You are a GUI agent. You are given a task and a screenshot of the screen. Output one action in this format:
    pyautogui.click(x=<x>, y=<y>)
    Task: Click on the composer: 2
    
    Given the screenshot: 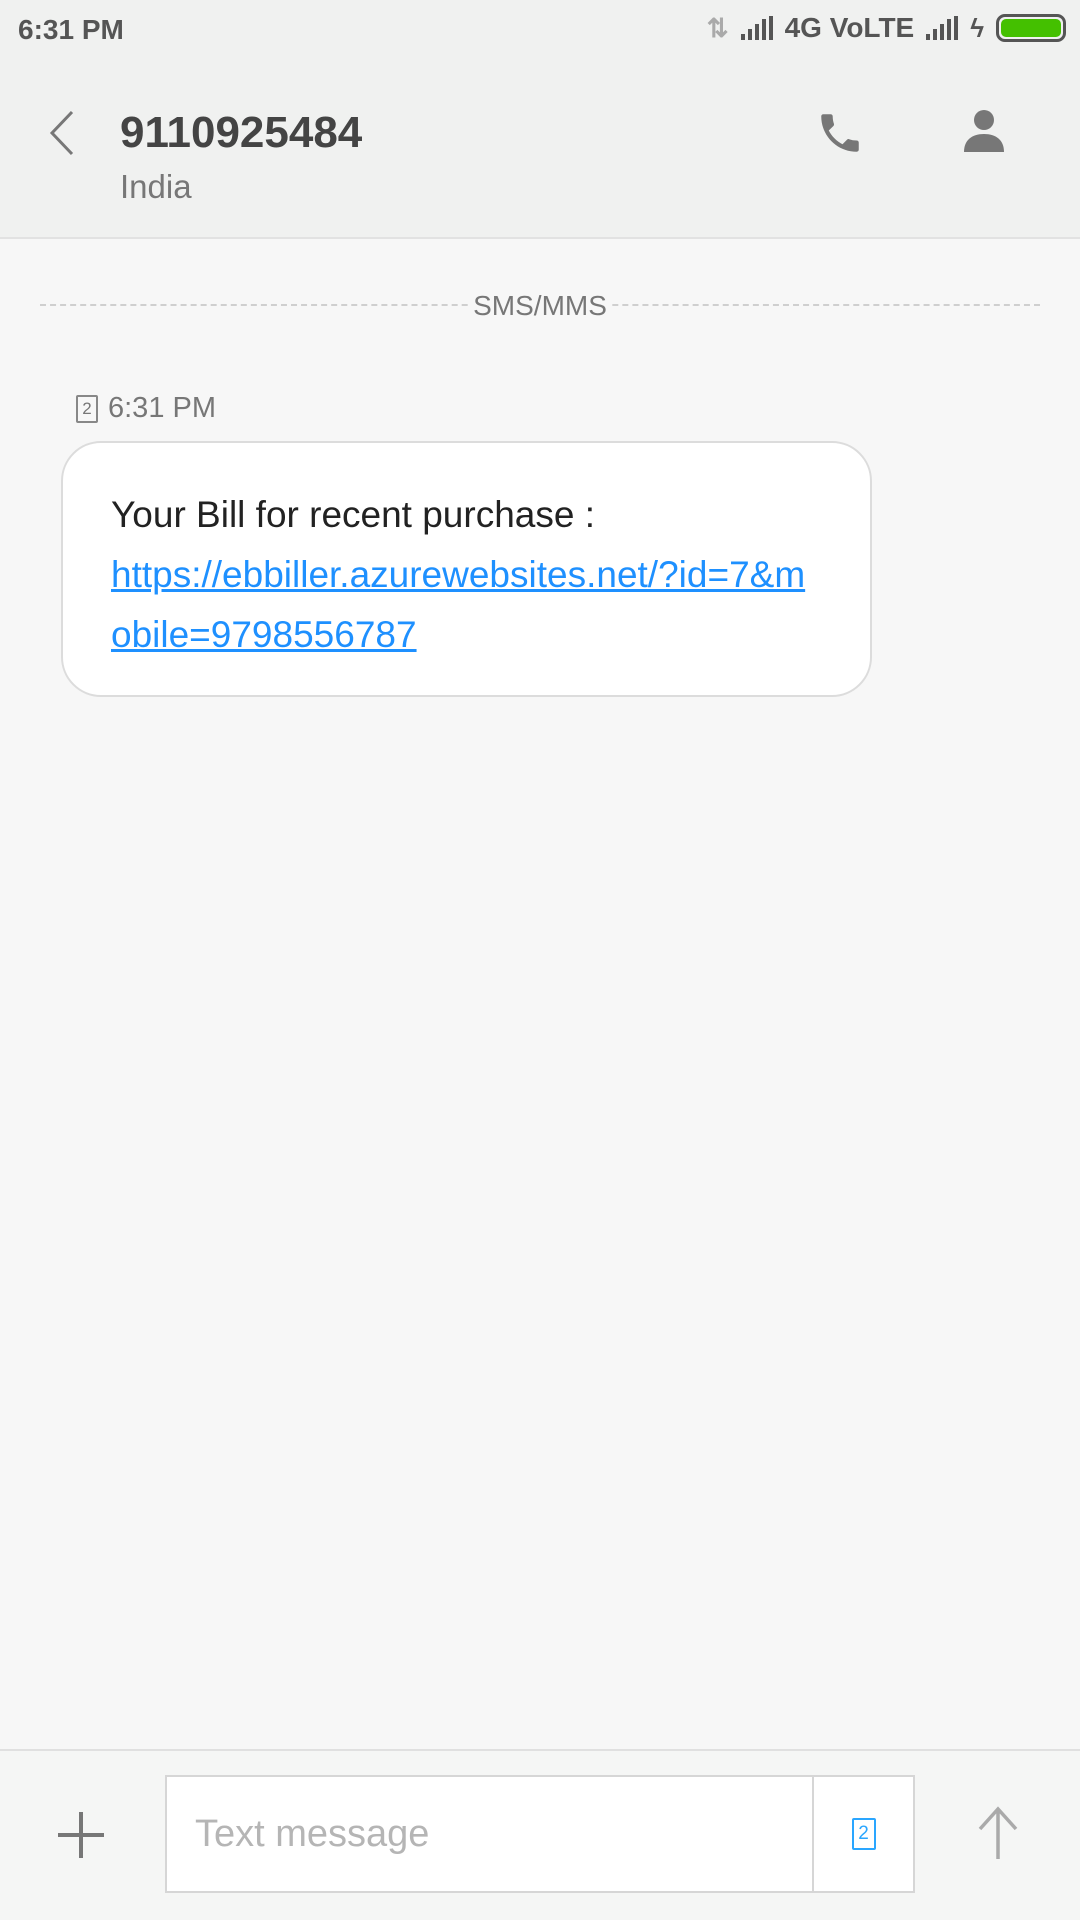 What is the action you would take?
    pyautogui.click(x=540, y=1834)
    